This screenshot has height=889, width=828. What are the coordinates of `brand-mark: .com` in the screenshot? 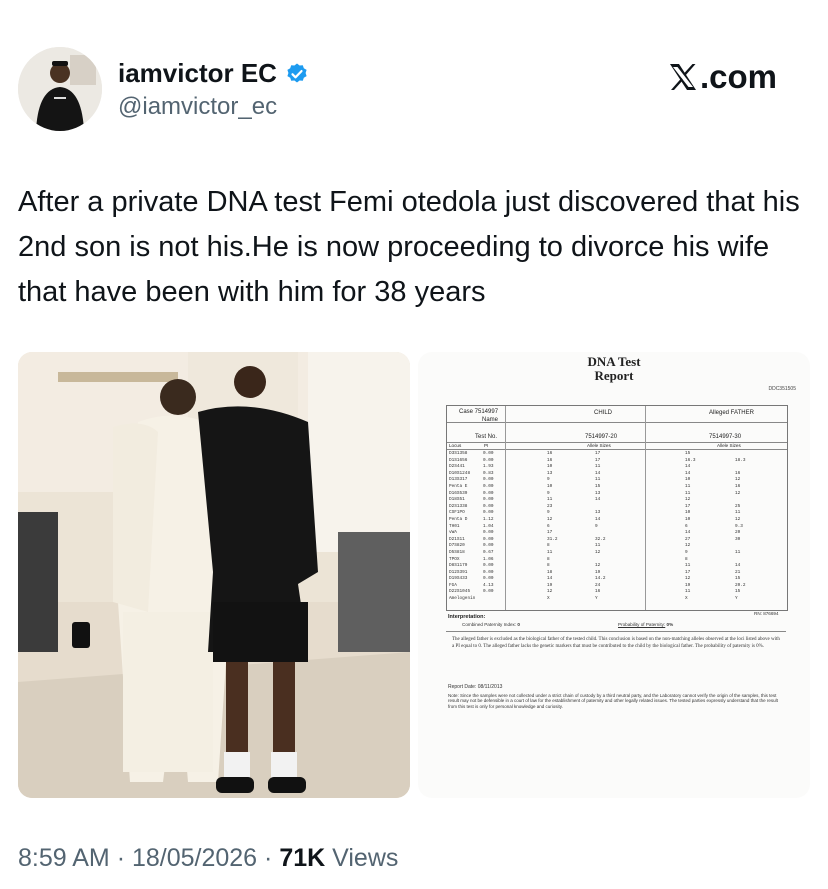 It's located at (722, 77).